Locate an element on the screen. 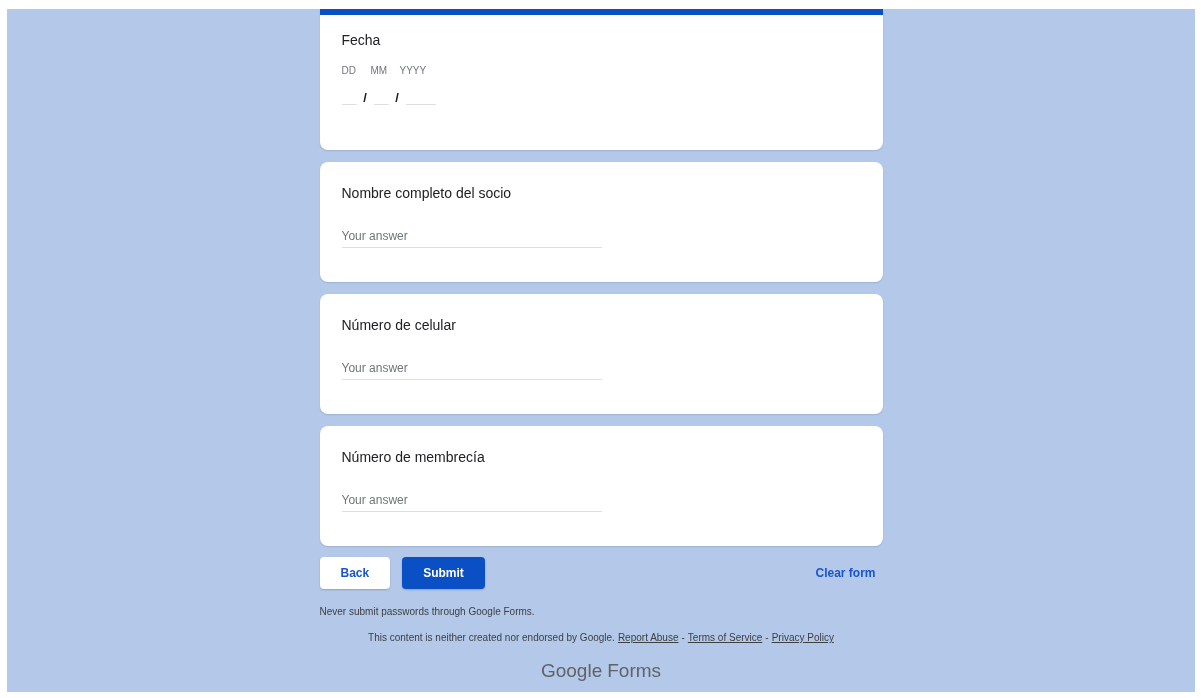 The image size is (1201, 698). logo-google-text: Google is located at coordinates (571, 671).